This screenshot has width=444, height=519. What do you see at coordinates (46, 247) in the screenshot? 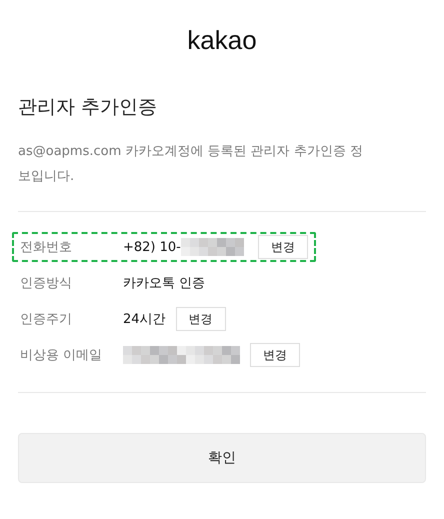
I see `field-label: 전화번호` at bounding box center [46, 247].